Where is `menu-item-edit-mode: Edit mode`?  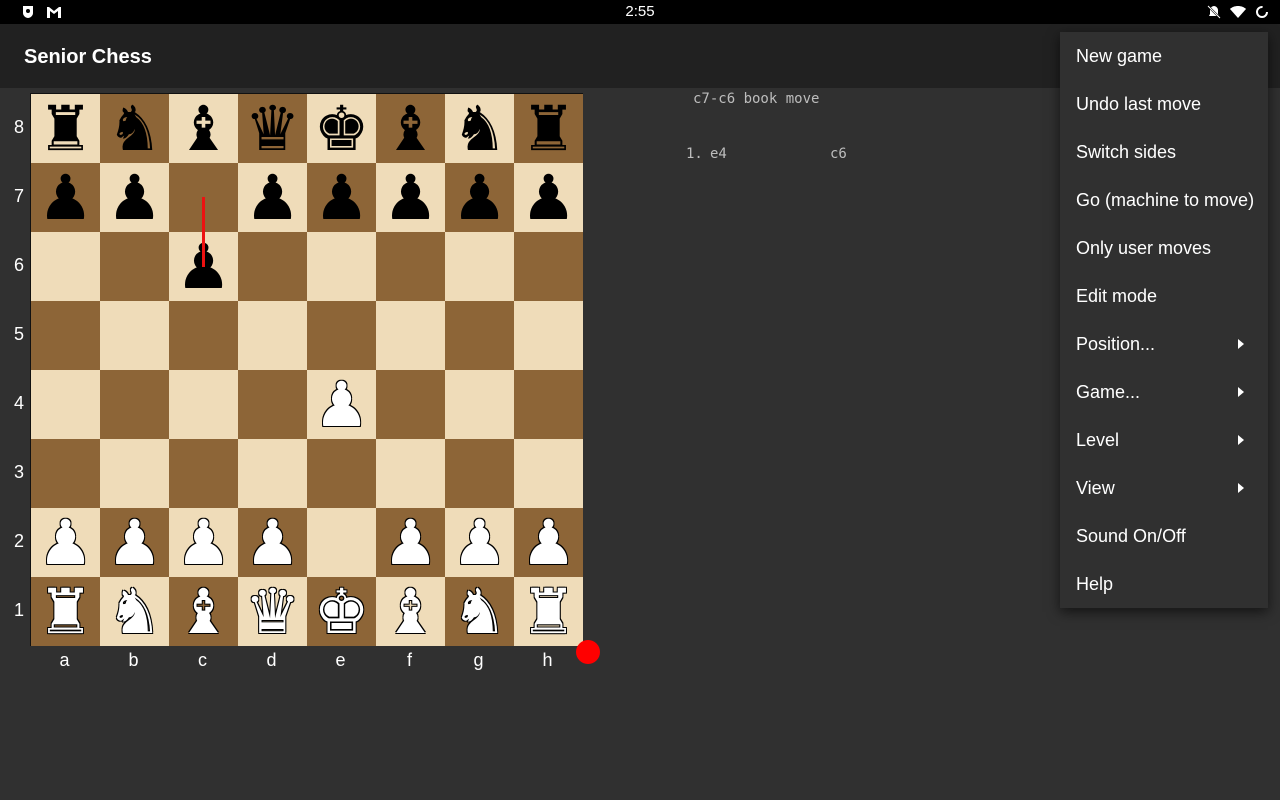
menu-item-edit-mode: Edit mode is located at coordinates (1164, 296).